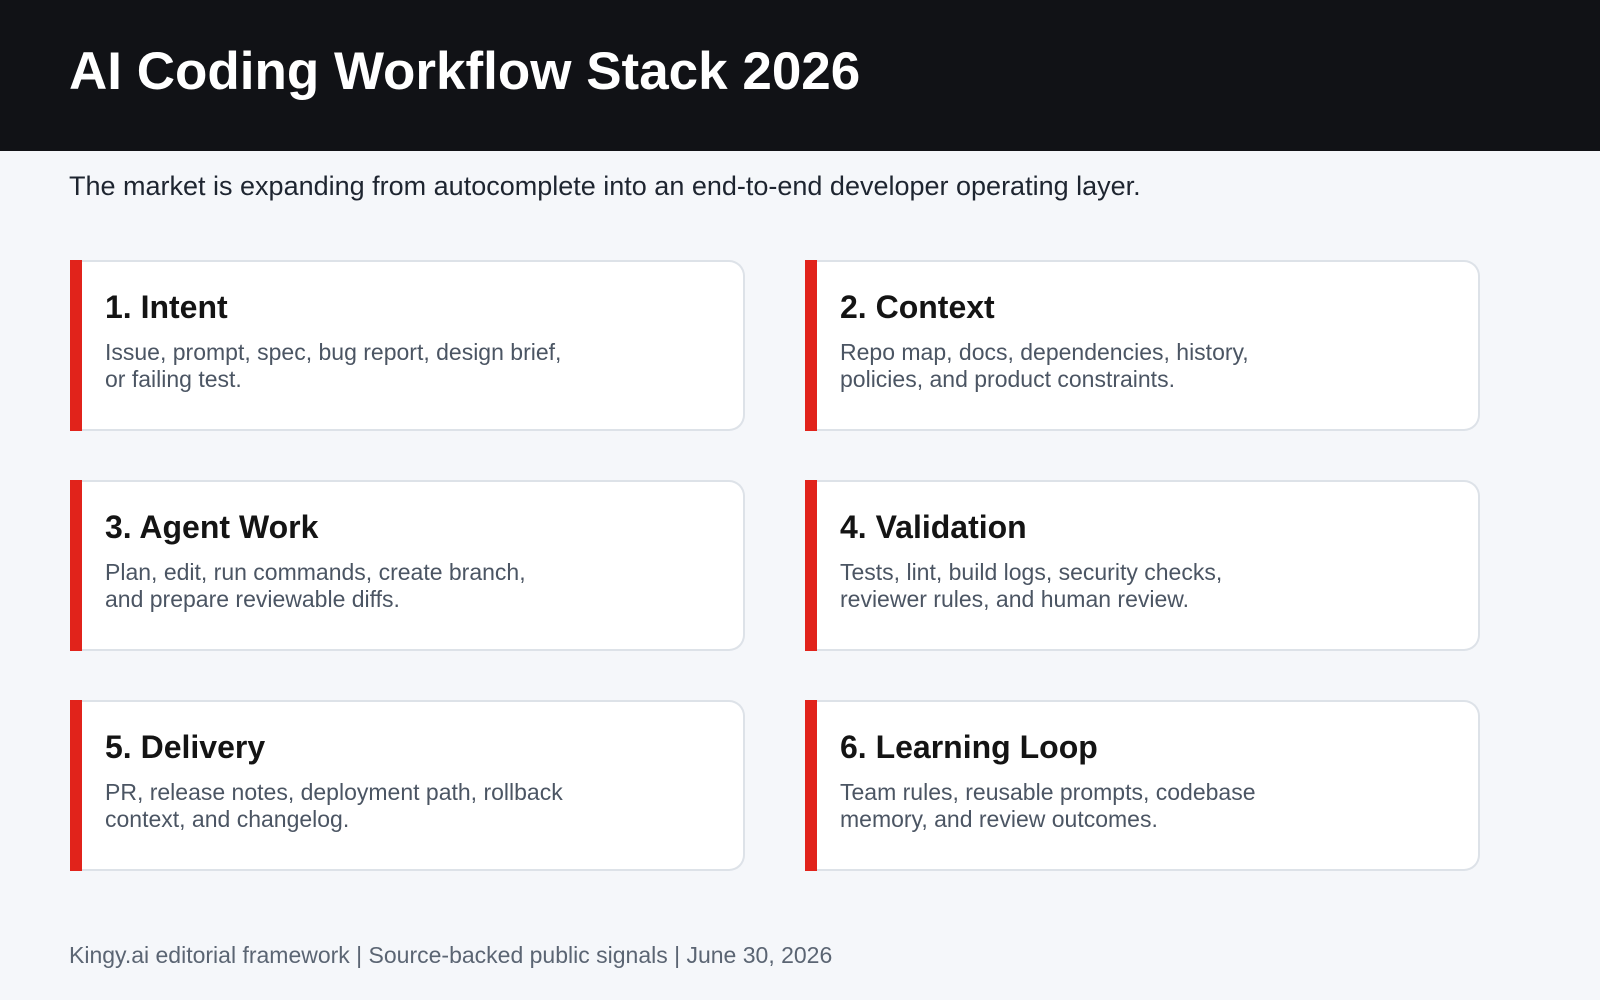 The width and height of the screenshot is (1600, 1000). I want to click on stage-title: 1. Intent, so click(166, 307).